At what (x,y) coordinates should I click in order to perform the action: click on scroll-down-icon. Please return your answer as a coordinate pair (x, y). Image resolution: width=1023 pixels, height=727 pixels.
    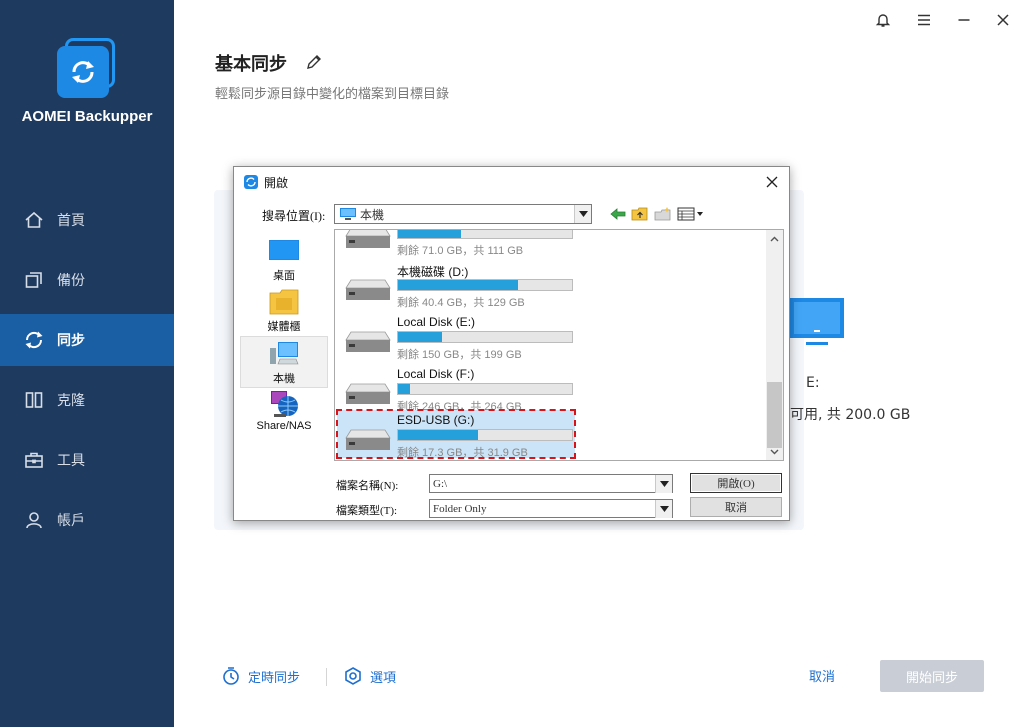
    Looking at the image, I should click on (774, 451).